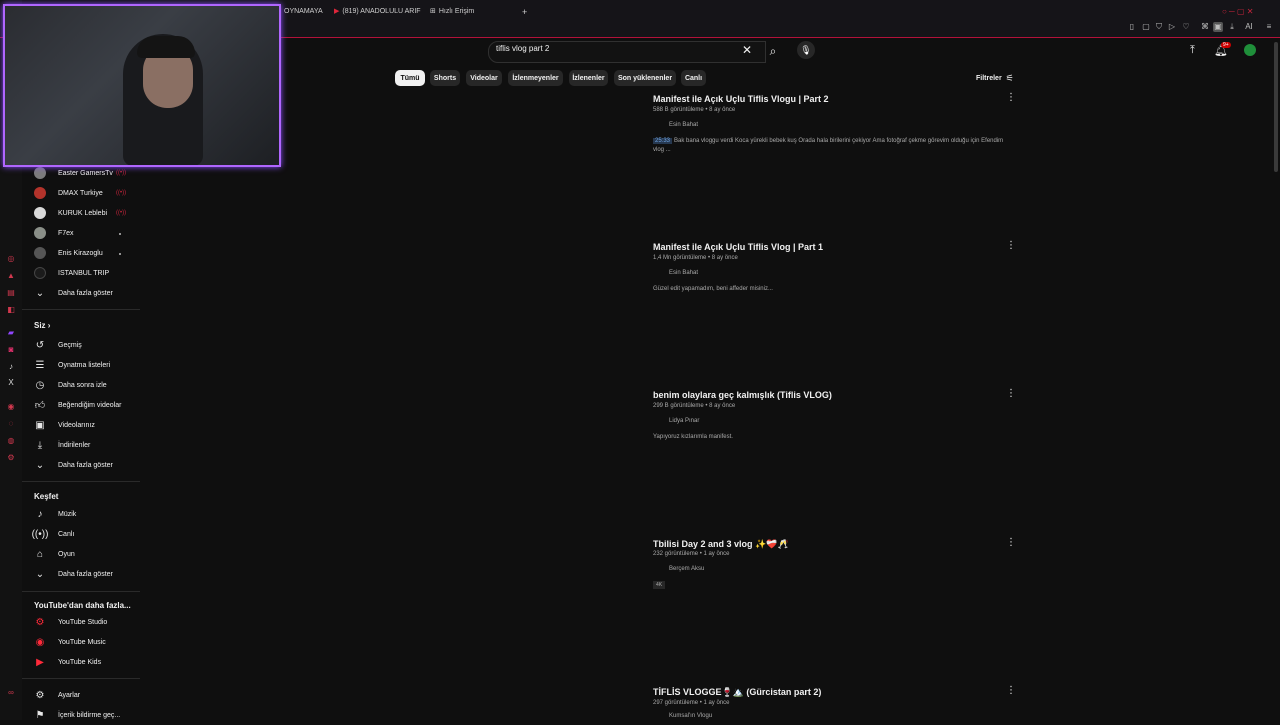 Image resolution: width=1280 pixels, height=725 pixels. What do you see at coordinates (1132, 27) in the screenshot?
I see `bookmark-icon: ▯` at bounding box center [1132, 27].